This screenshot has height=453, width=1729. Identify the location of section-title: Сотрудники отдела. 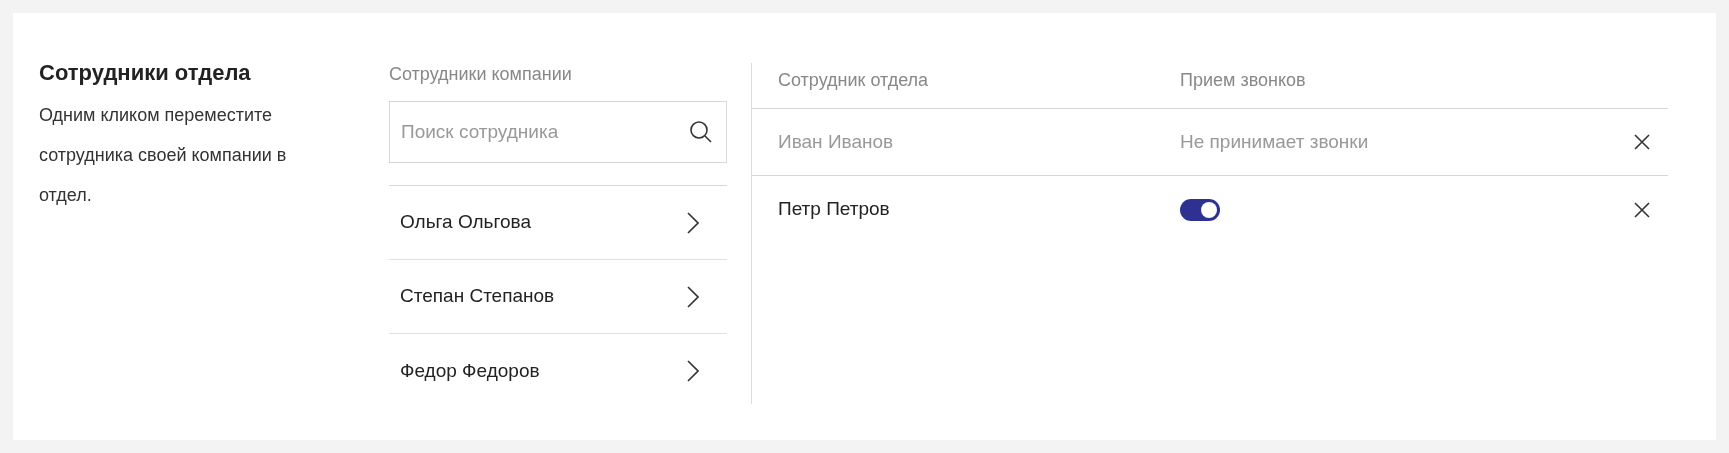
(145, 73).